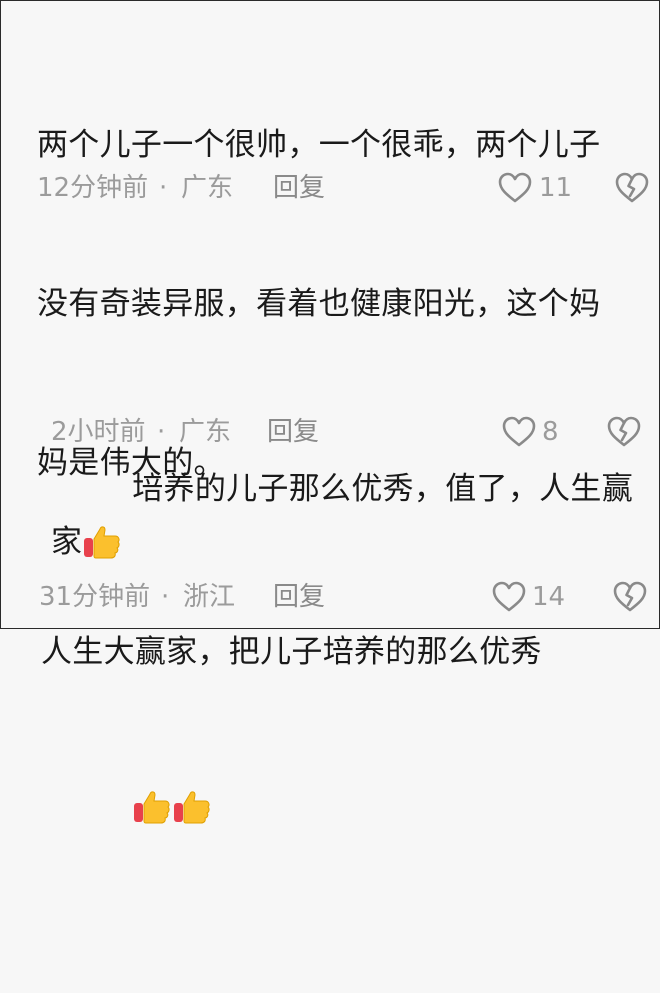 Image resolution: width=660 pixels, height=993 pixels. Describe the element at coordinates (93, 188) in the screenshot. I see `comment-time: 12分钟前` at that location.